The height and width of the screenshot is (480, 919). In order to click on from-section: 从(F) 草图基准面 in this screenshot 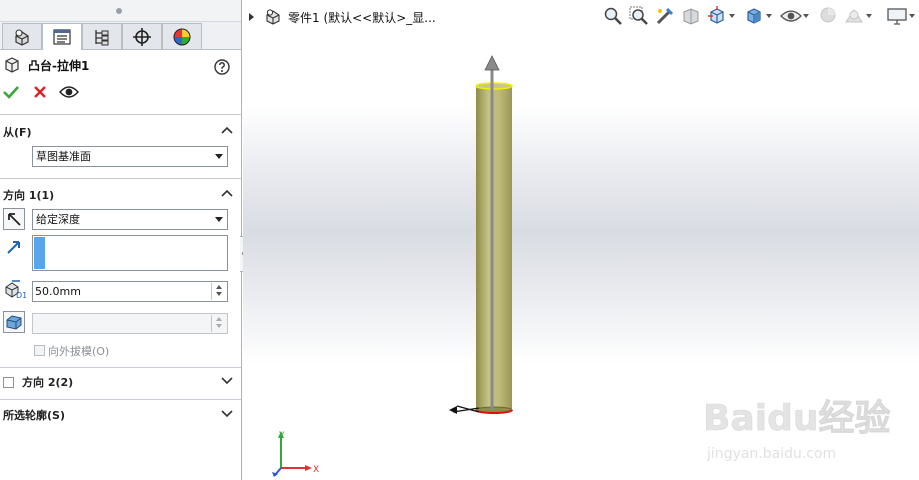, I will do `click(120, 148)`.